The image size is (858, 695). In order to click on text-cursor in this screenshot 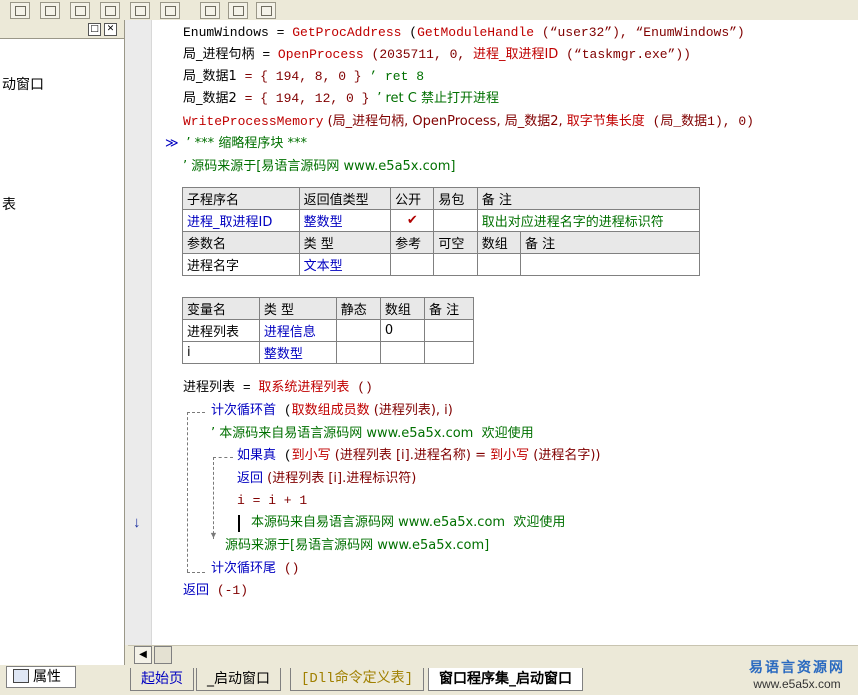, I will do `click(239, 523)`.